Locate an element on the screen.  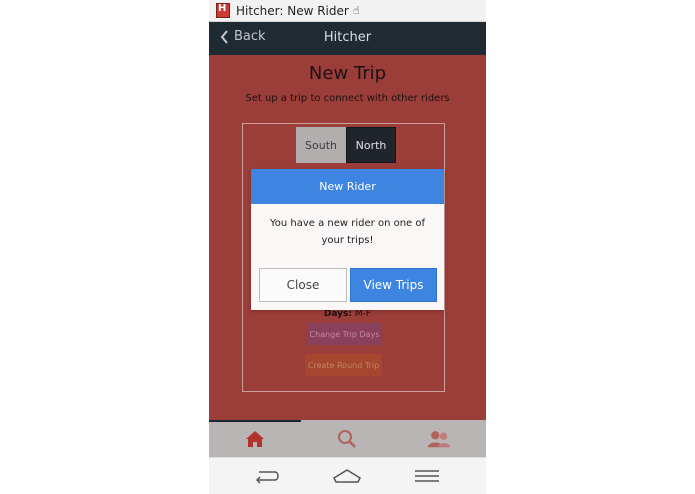
tab-search is located at coordinates (347, 439).